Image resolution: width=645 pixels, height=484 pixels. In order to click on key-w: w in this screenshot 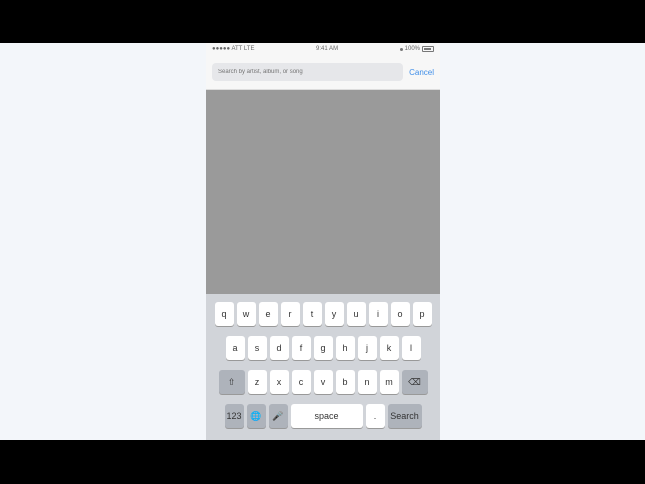, I will do `click(246, 314)`.